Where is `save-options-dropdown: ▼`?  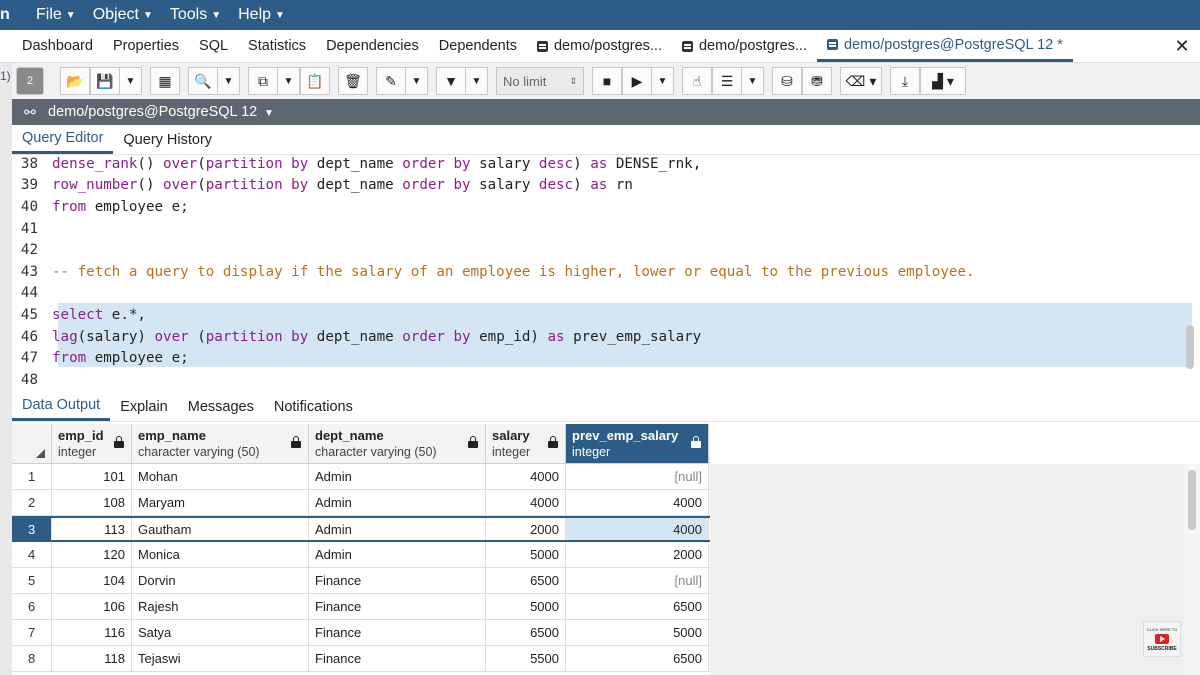 save-options-dropdown: ▼ is located at coordinates (131, 81).